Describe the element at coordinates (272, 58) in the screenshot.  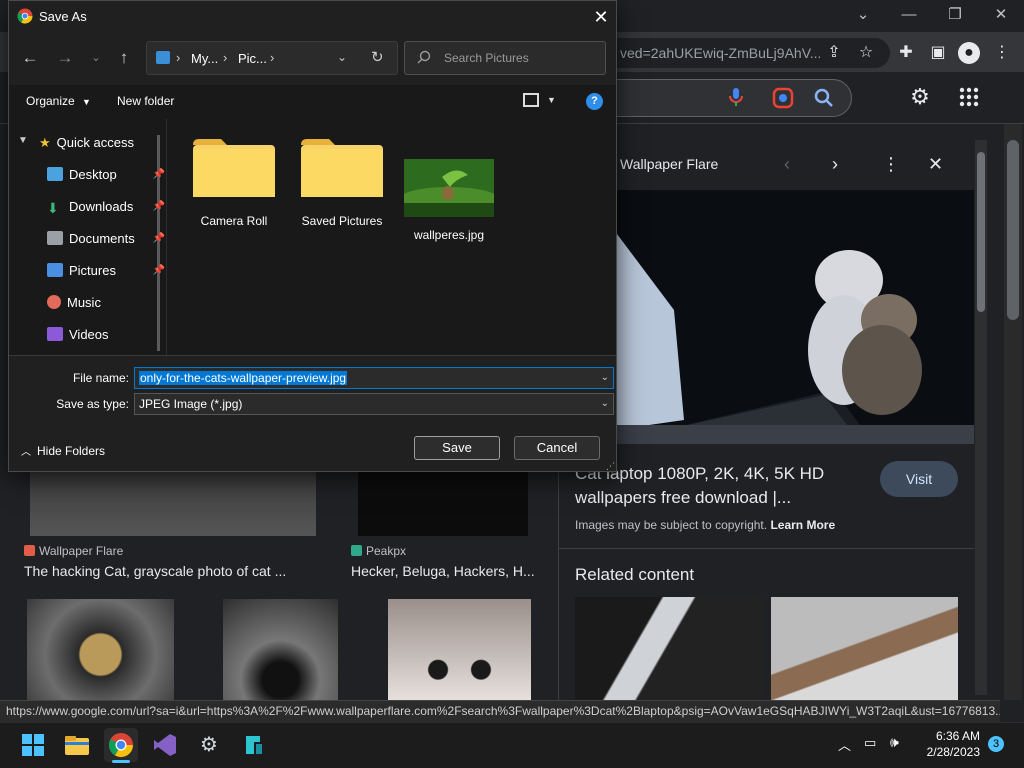
I see `address-bar: › My... › Pic... › ⌄ ↻` at that location.